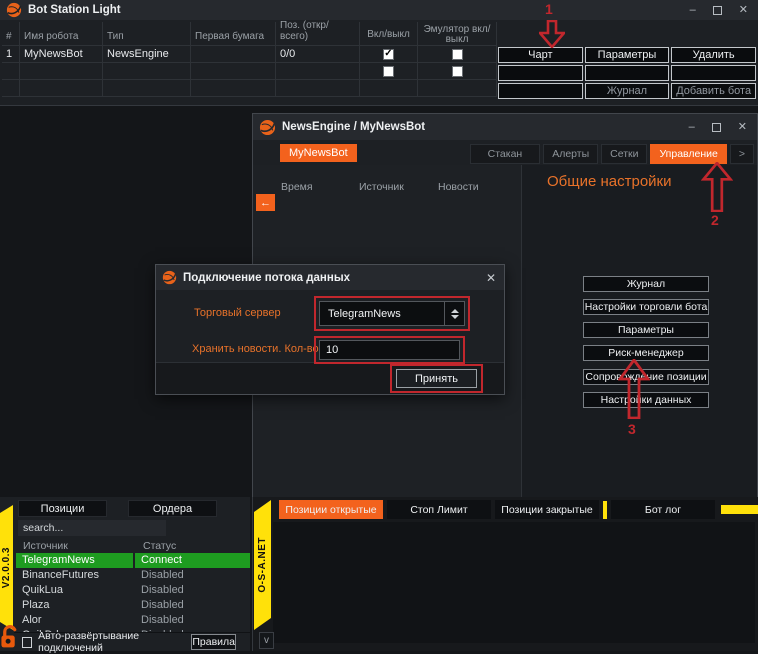  Describe the element at coordinates (133, 575) in the screenshot. I see `connection-row: BinanceFutures Disabled` at that location.